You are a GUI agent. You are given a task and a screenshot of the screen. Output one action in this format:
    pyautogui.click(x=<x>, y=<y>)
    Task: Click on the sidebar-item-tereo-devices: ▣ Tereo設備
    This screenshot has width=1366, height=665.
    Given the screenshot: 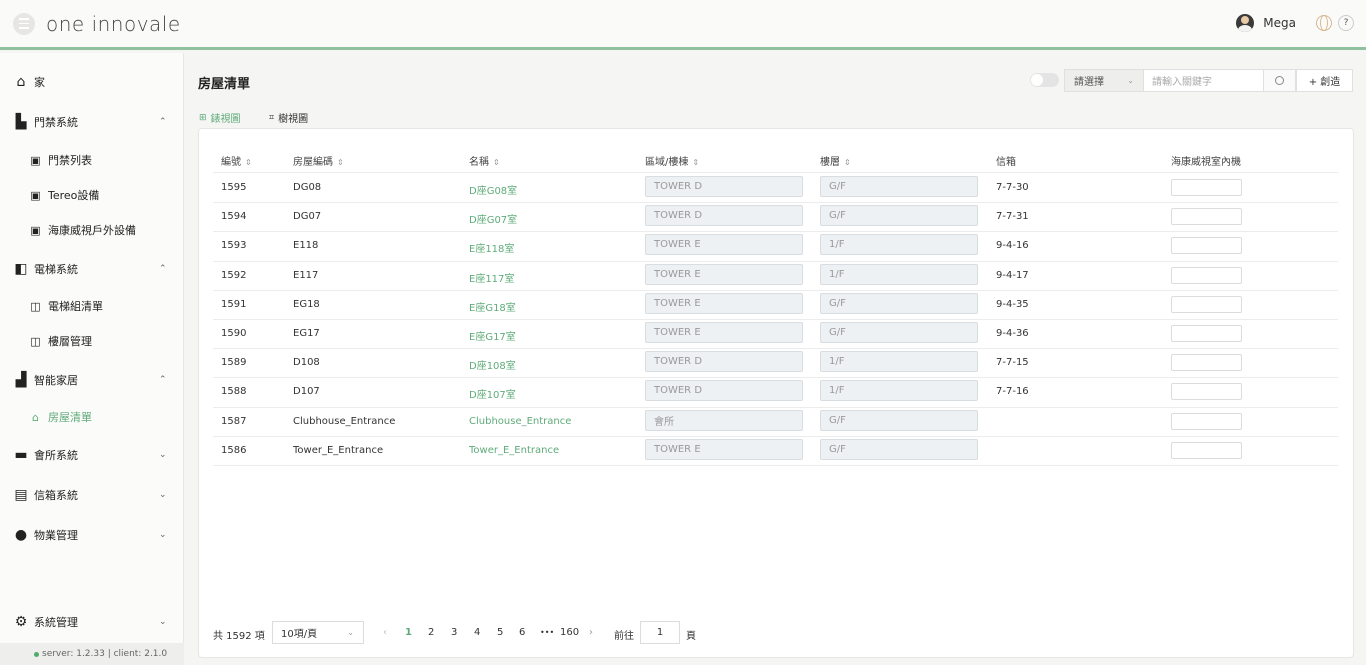 What is the action you would take?
    pyautogui.click(x=92, y=195)
    